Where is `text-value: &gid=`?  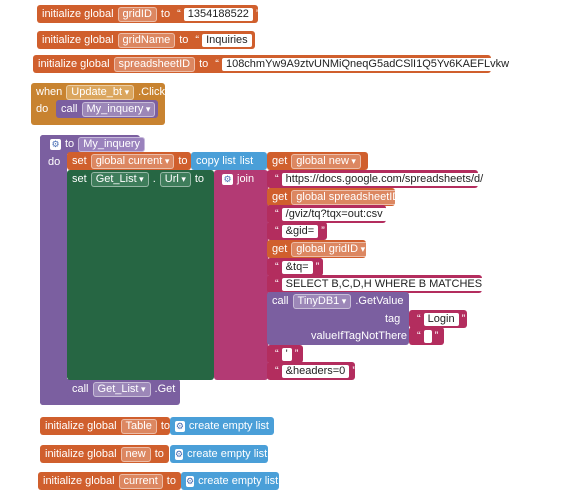 text-value: &gid= is located at coordinates (300, 231).